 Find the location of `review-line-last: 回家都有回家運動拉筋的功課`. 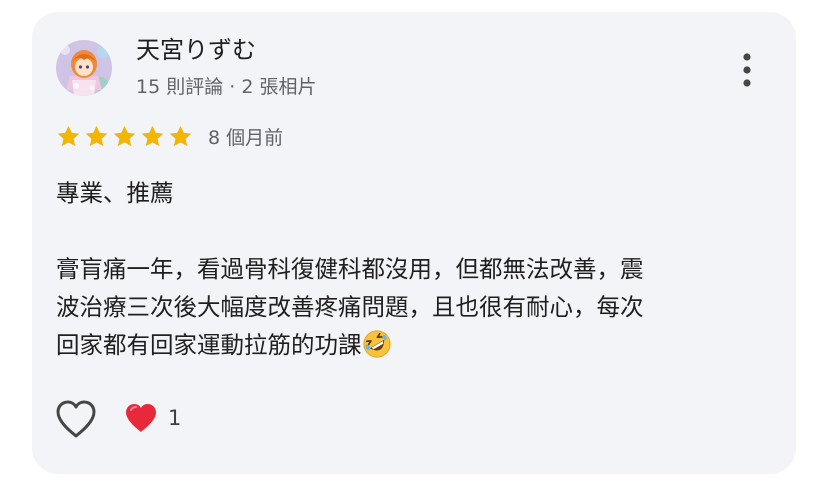

review-line-last: 回家都有回家運動拉筋的功課 is located at coordinates (412, 345).